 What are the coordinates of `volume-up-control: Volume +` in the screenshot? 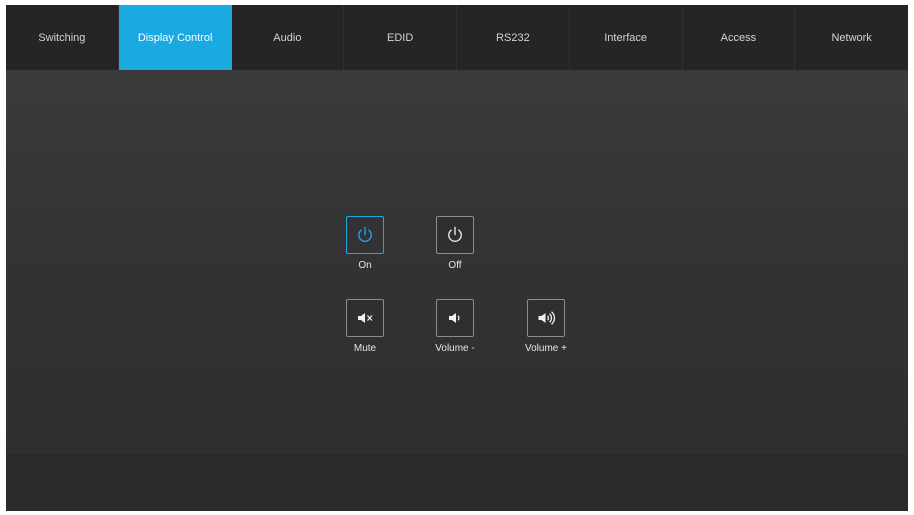 It's located at (546, 327).